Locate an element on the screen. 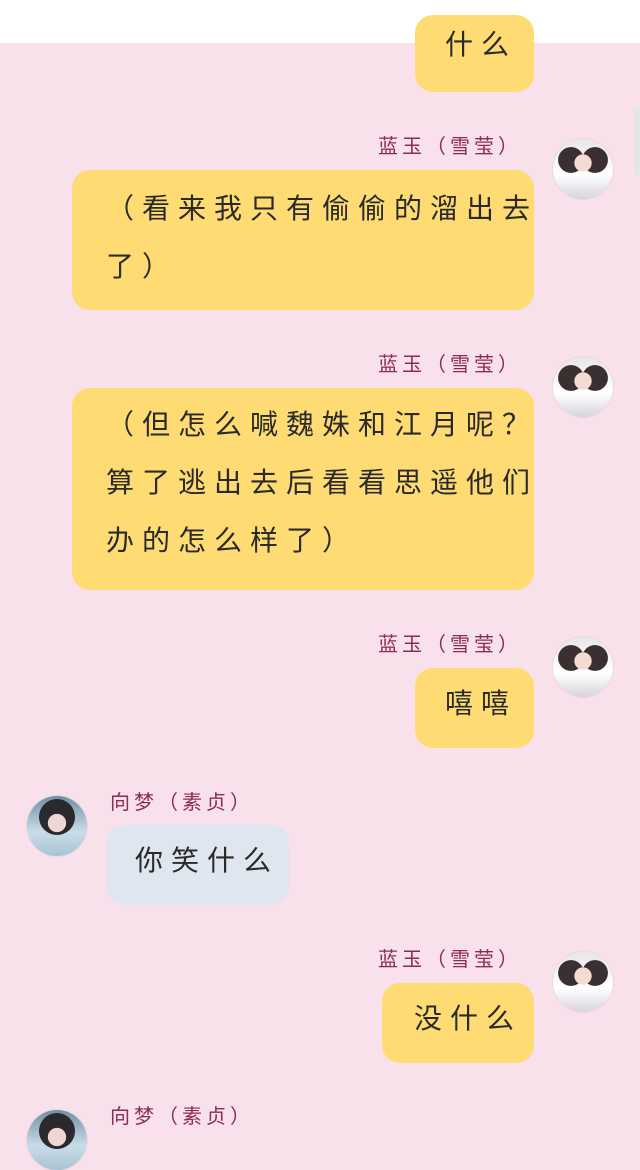 Image resolution: width=640 pixels, height=1170 pixels. message-bubble-self: 没什么 is located at coordinates (458, 1023).